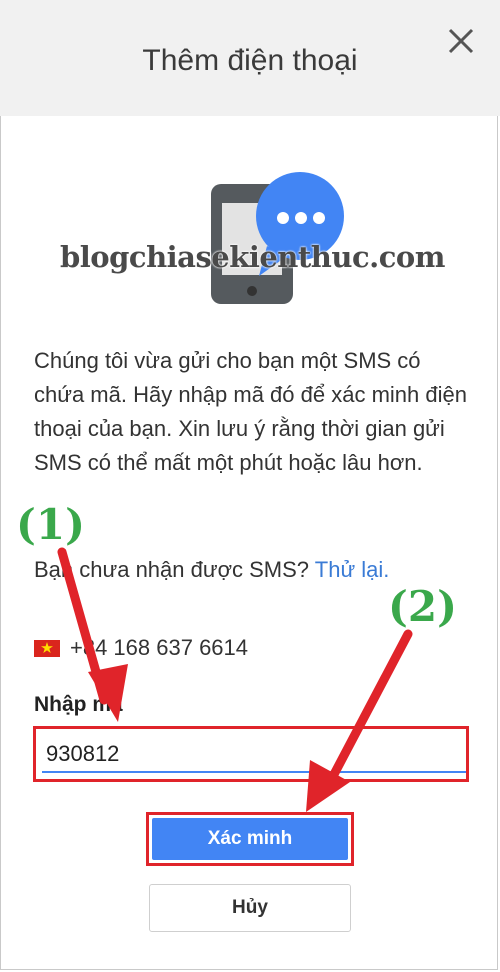 This screenshot has width=500, height=972. What do you see at coordinates (422, 606) in the screenshot?
I see `annotation-step-2: (2)` at bounding box center [422, 606].